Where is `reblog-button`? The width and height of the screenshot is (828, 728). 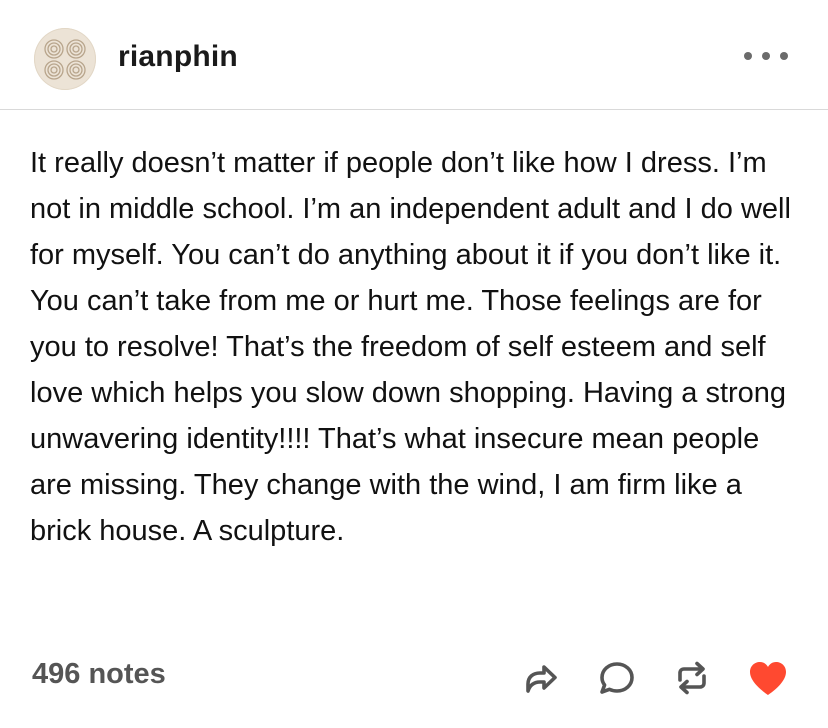
reblog-button is located at coordinates (692, 678).